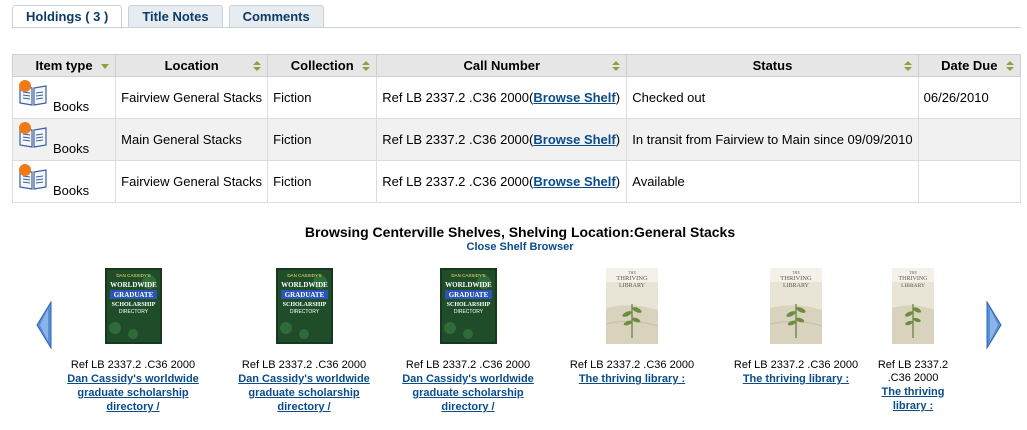 The image size is (1027, 430). What do you see at coordinates (772, 181) in the screenshot?
I see `status-cell: Available` at bounding box center [772, 181].